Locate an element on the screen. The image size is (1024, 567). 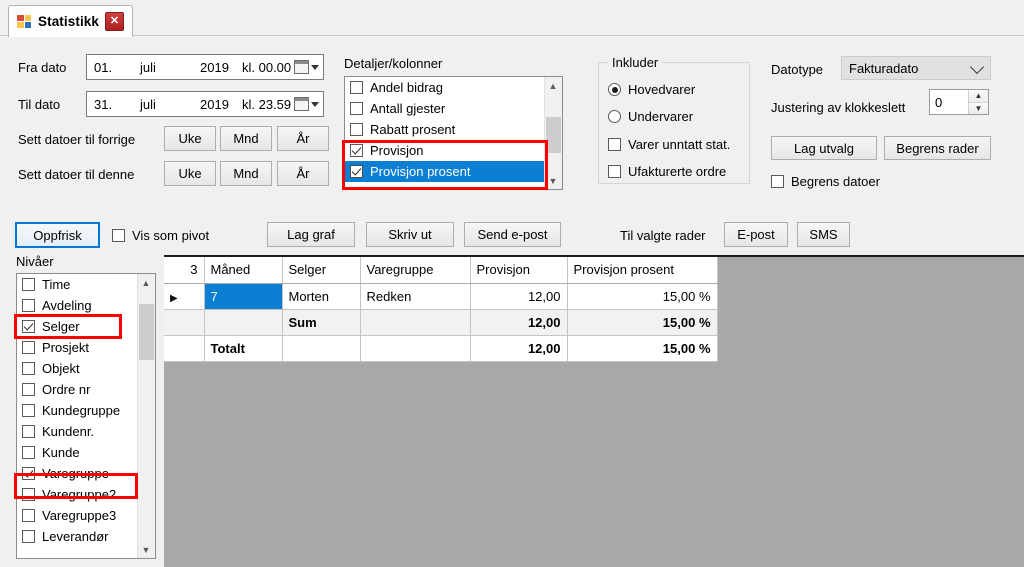
send-epost-button: Send e-post is located at coordinates (512, 234).